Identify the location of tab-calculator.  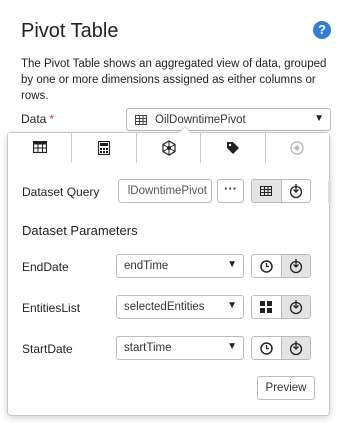
(104, 148).